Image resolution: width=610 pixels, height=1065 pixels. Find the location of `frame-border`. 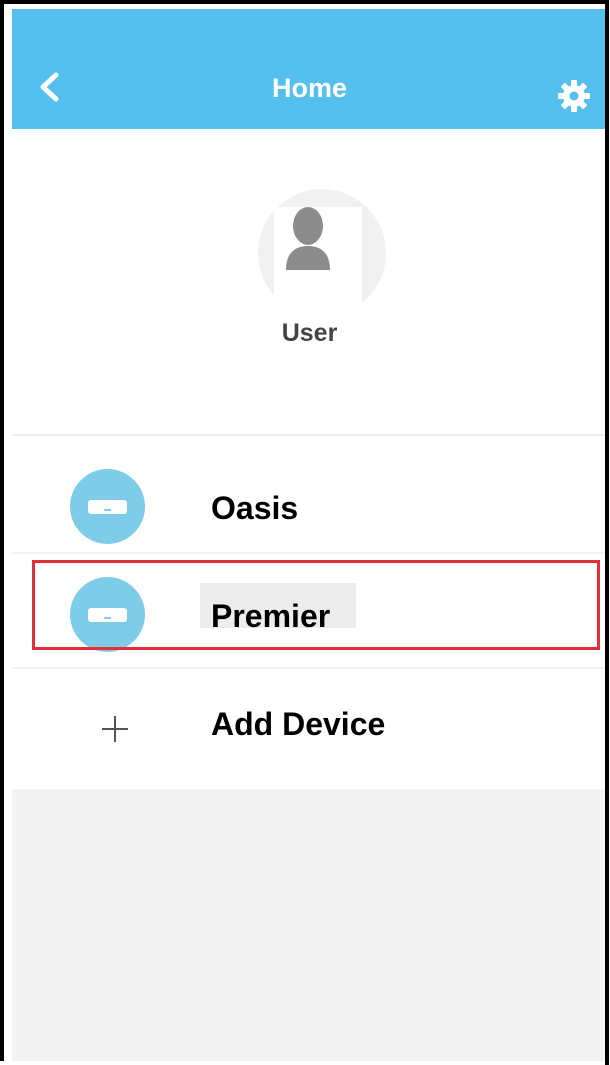

frame-border is located at coordinates (607, 532).